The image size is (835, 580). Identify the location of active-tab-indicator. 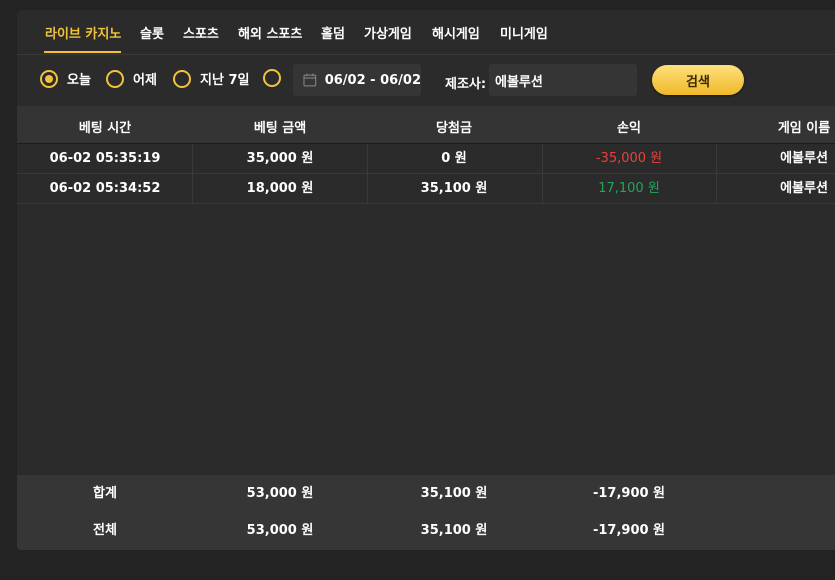
(82, 52).